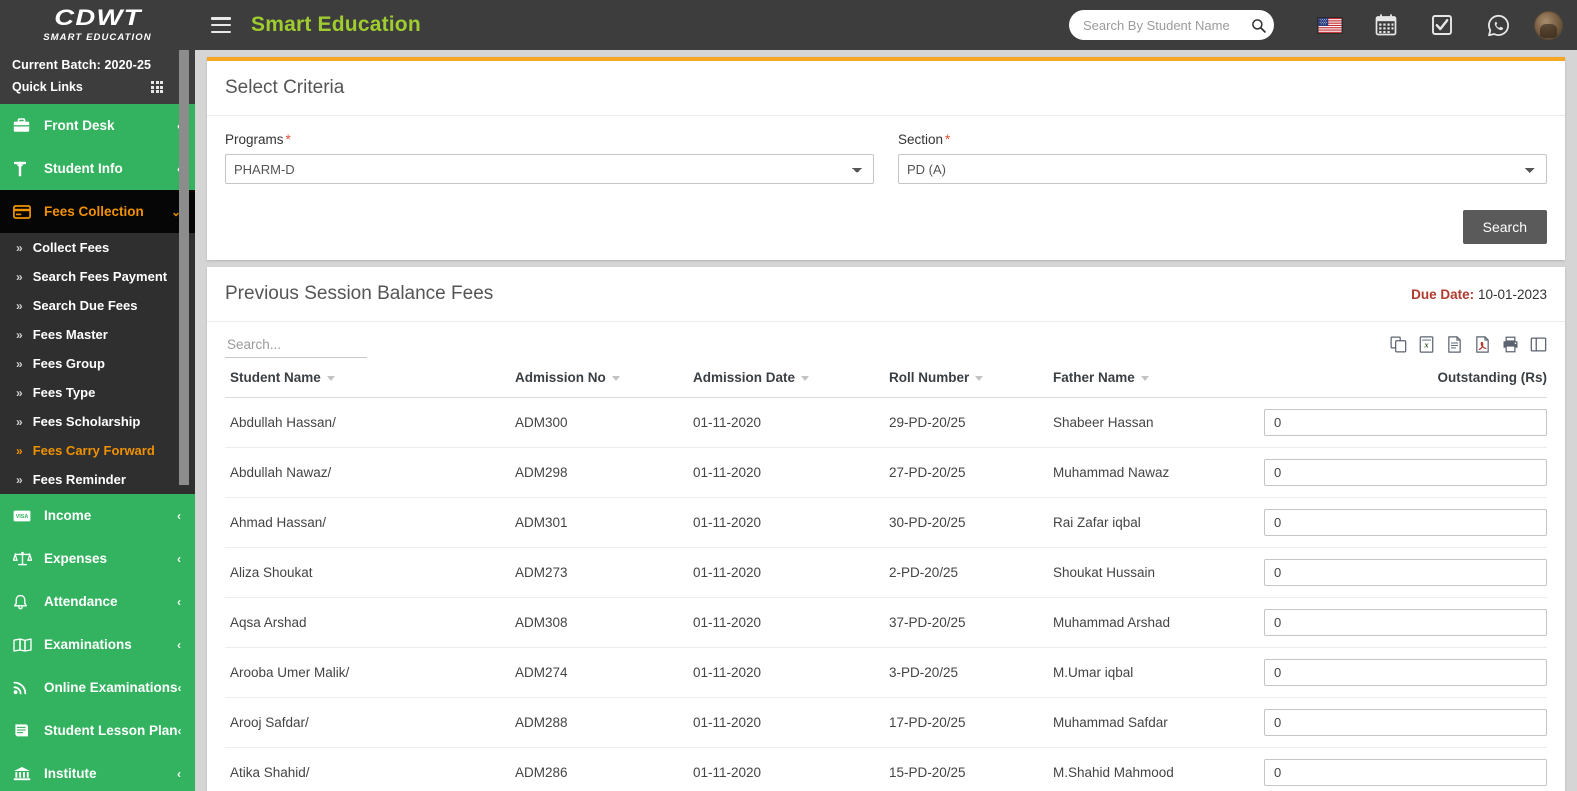  What do you see at coordinates (1258, 25) in the screenshot?
I see `search-icon` at bounding box center [1258, 25].